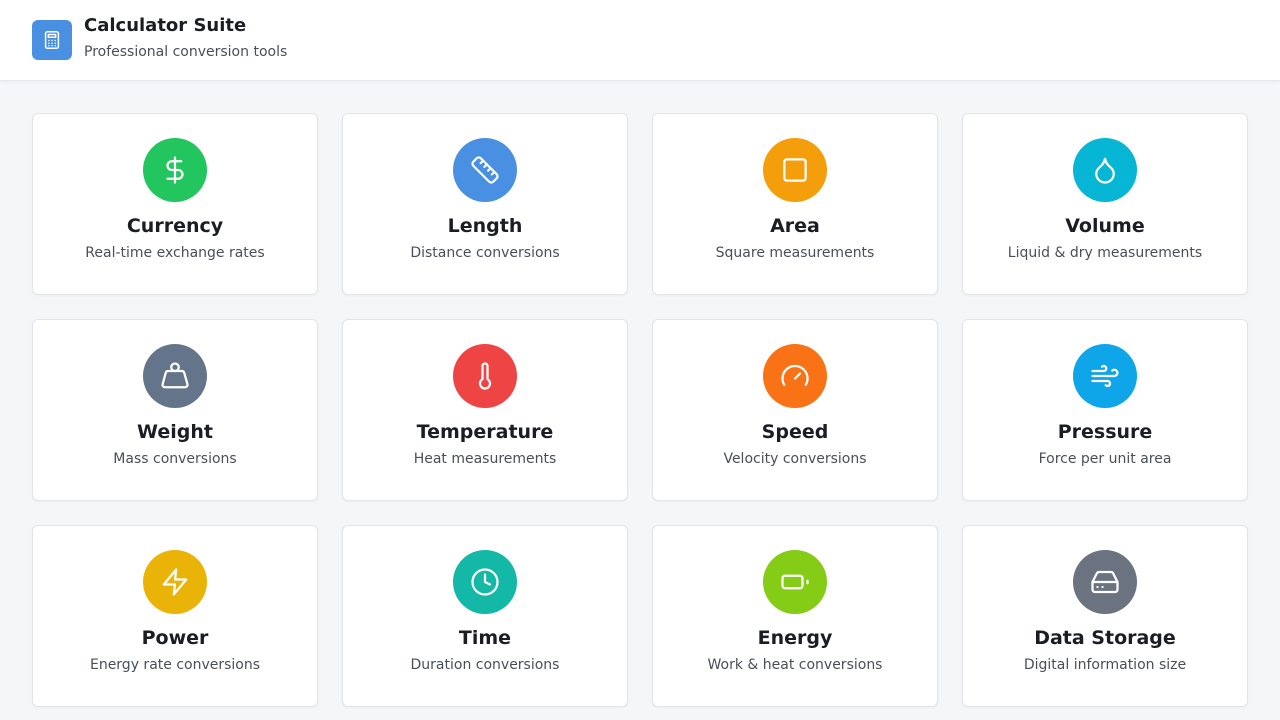 This screenshot has width=1280, height=720. I want to click on card-title: Data Storage, so click(1105, 638).